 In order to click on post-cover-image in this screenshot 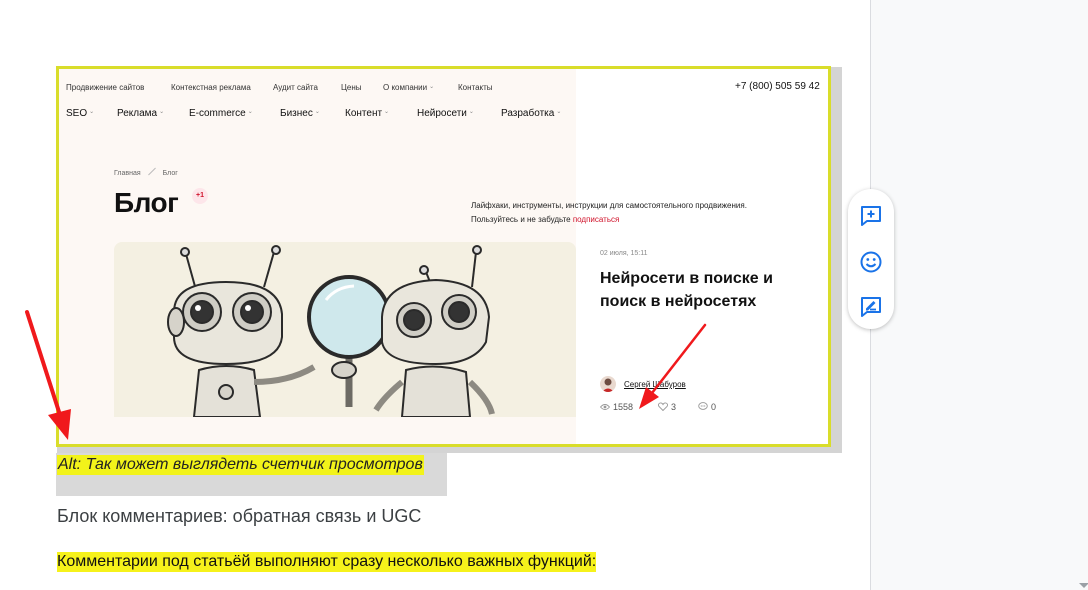, I will do `click(345, 329)`.